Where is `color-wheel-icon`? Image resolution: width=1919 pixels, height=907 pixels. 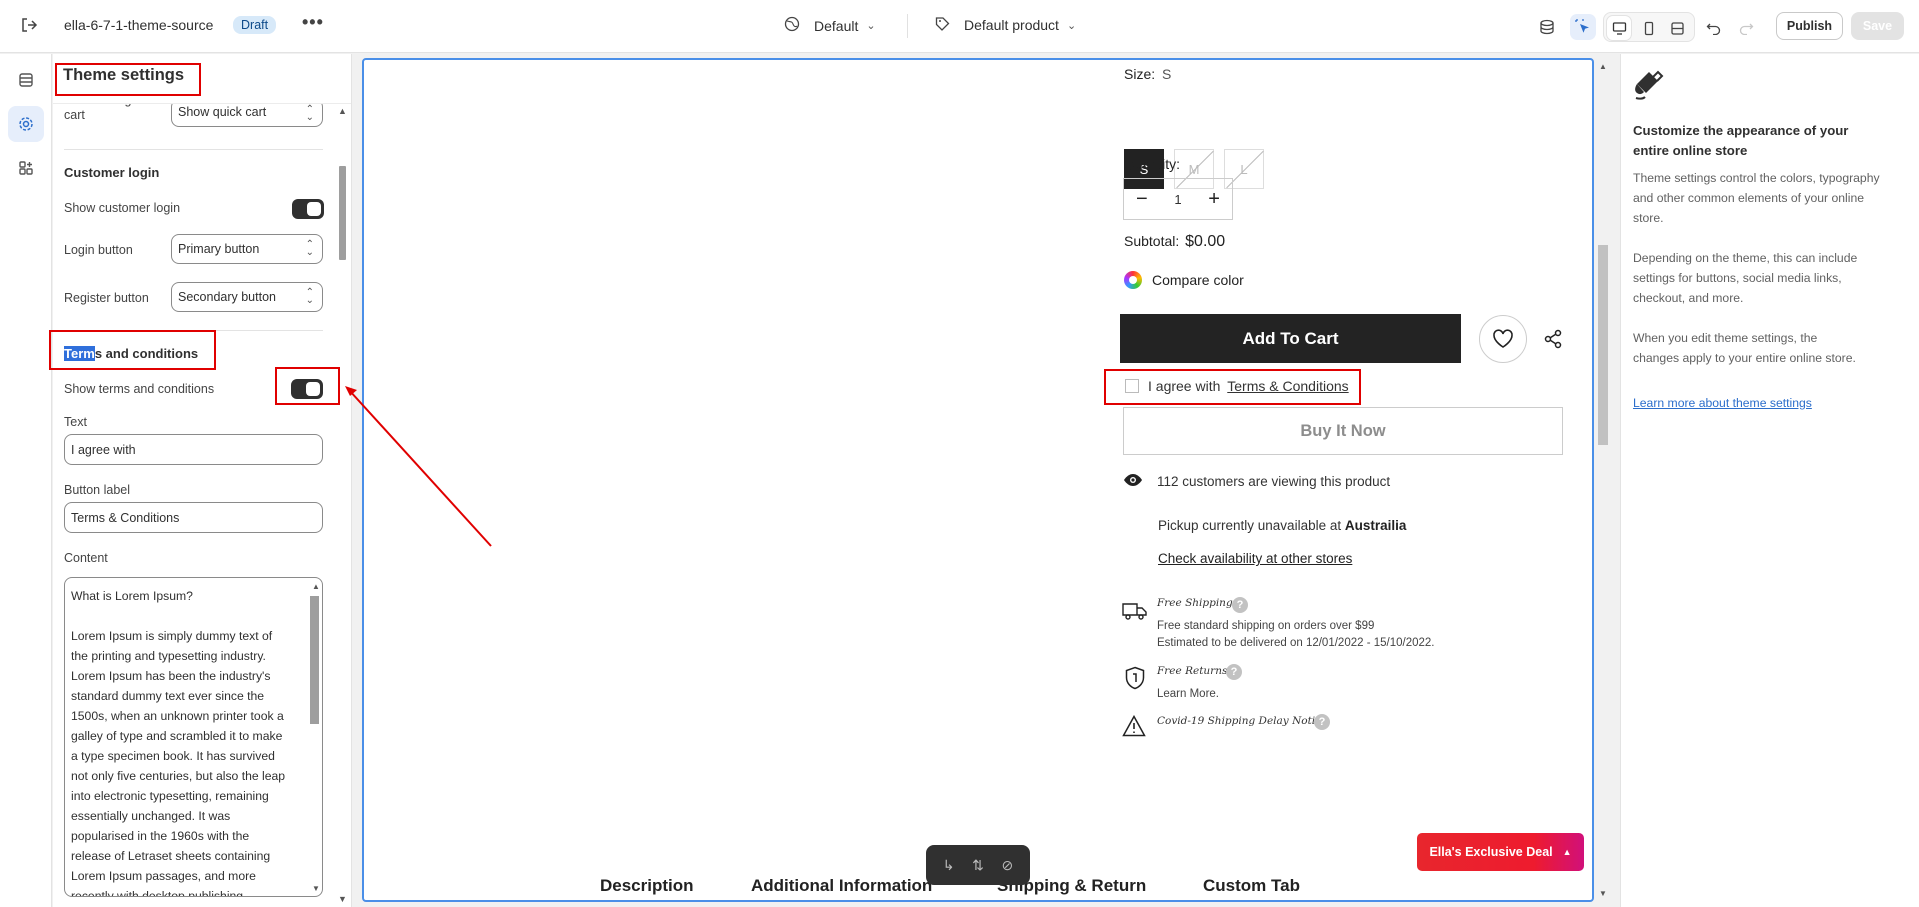 color-wheel-icon is located at coordinates (1133, 280).